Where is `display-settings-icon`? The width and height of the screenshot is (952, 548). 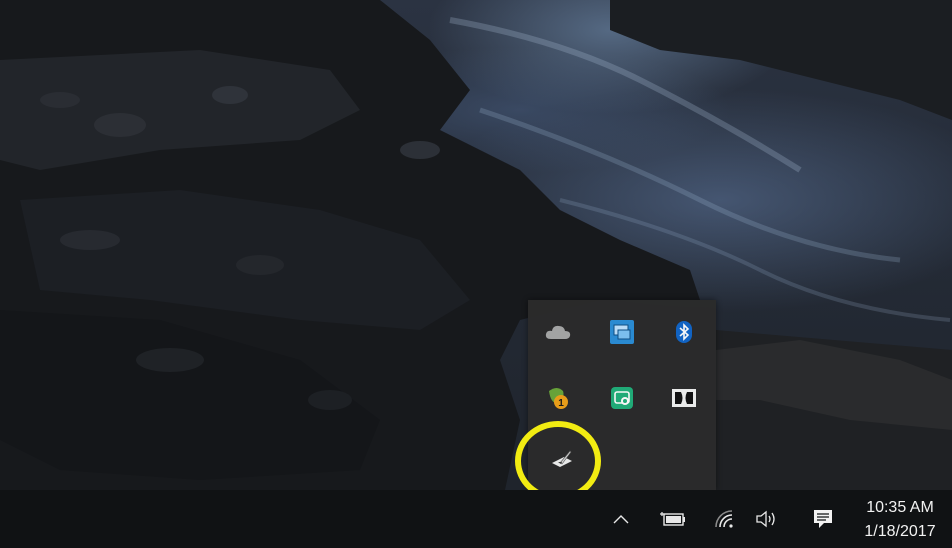
display-settings-icon is located at coordinates (622, 332).